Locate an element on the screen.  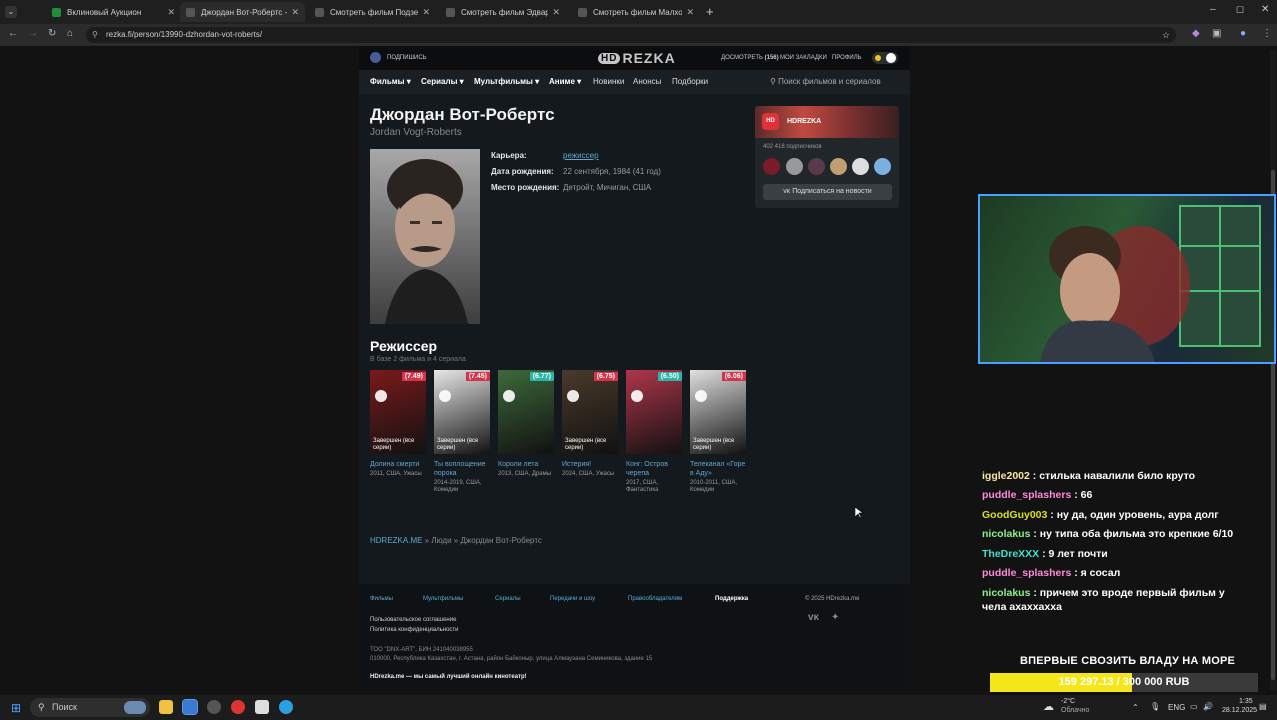
start-windows-icon: ⊞ is located at coordinates (16, 708).